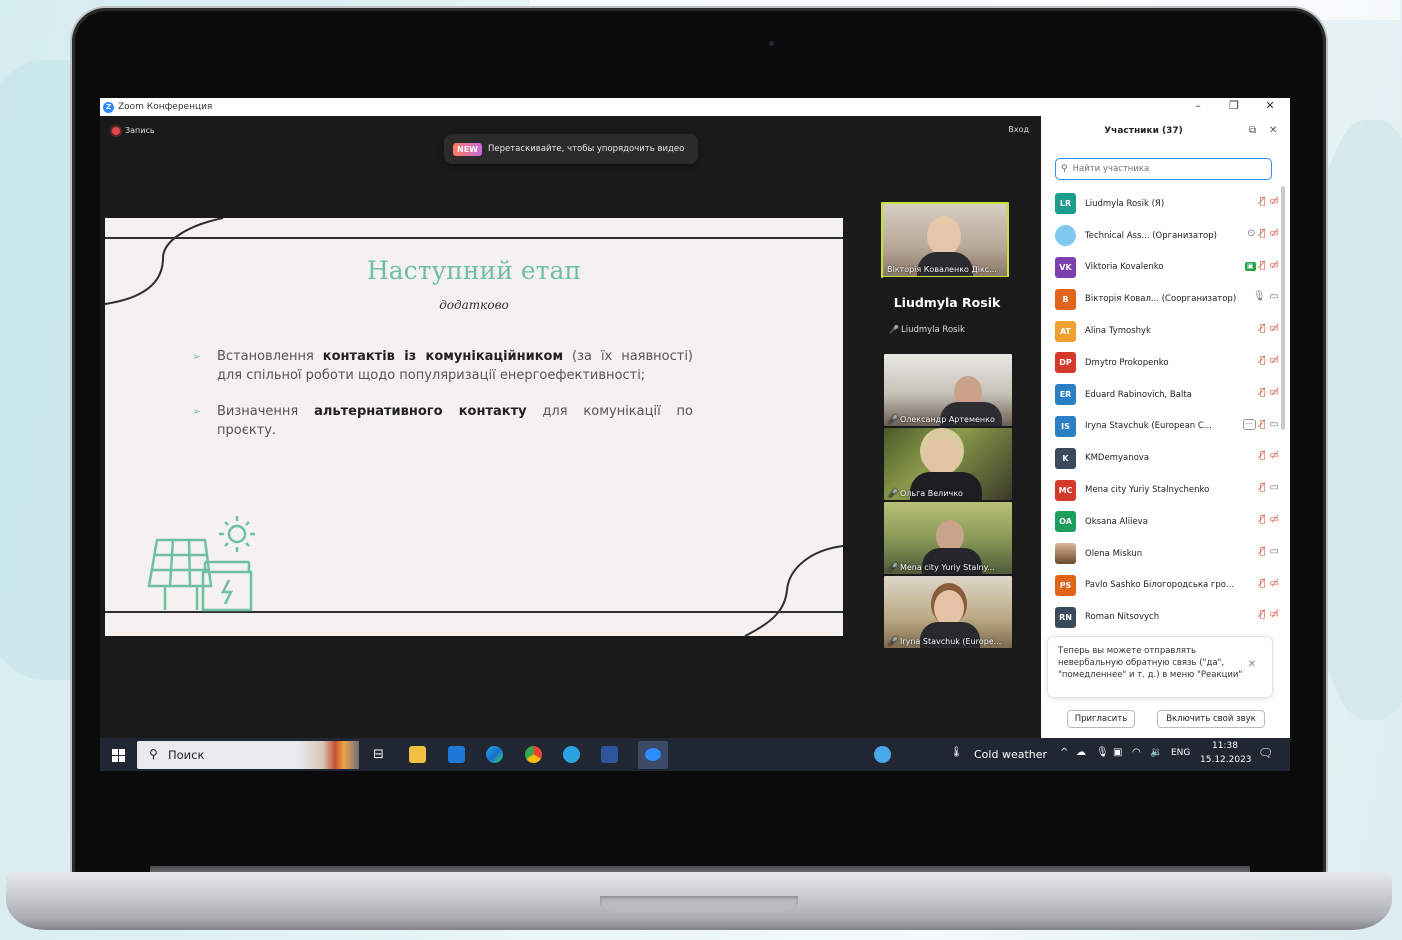  What do you see at coordinates (1167, 363) in the screenshot?
I see `participant-row: DP Dmytro Prokopenko 🎙̸ ▭̸` at bounding box center [1167, 363].